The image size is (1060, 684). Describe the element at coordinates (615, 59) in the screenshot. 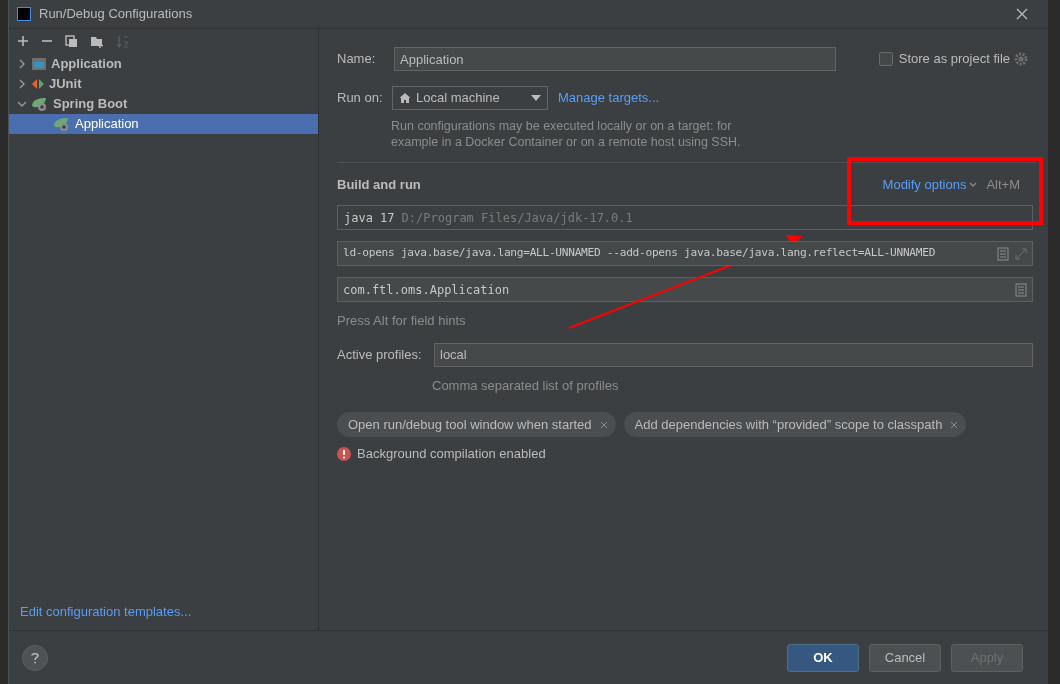

I see `name-field: Application` at that location.